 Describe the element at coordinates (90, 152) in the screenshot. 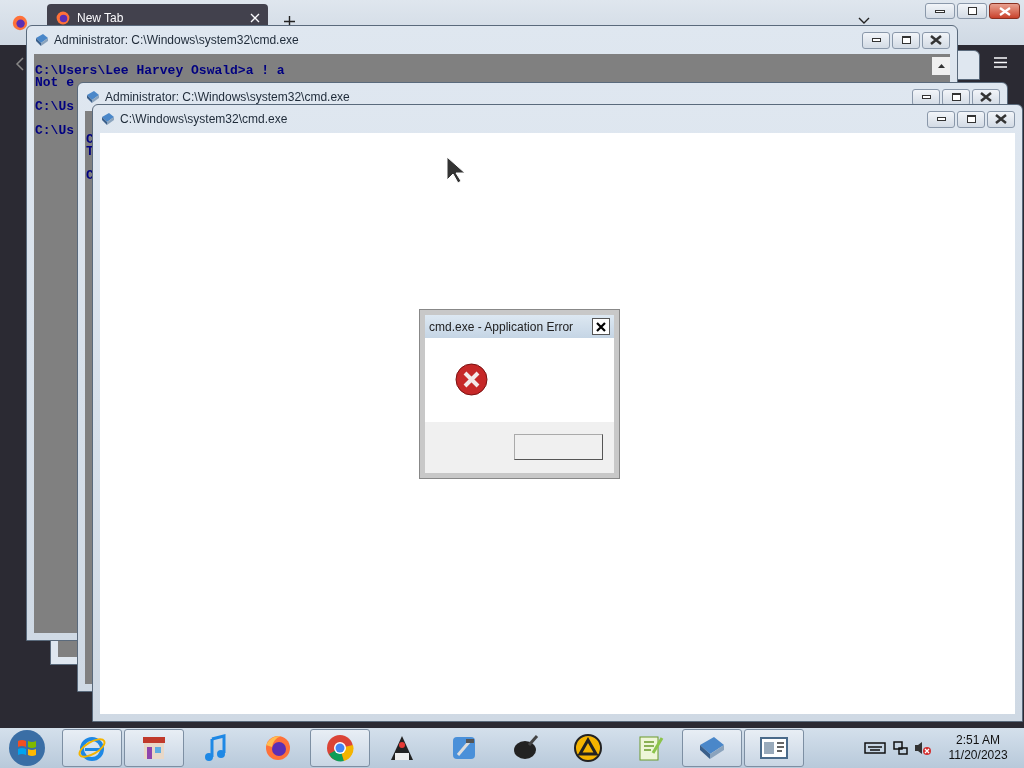

I see `console-line: T` at that location.